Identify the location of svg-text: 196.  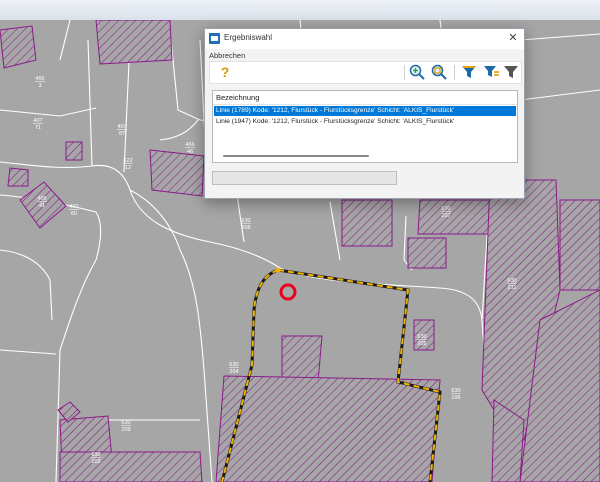
(455, 398).